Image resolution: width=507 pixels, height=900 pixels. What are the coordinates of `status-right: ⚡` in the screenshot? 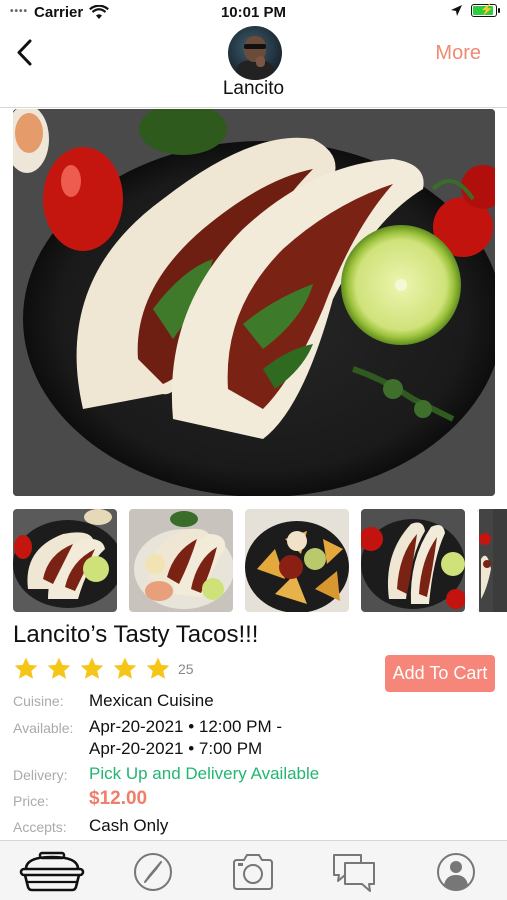 It's located at (475, 10).